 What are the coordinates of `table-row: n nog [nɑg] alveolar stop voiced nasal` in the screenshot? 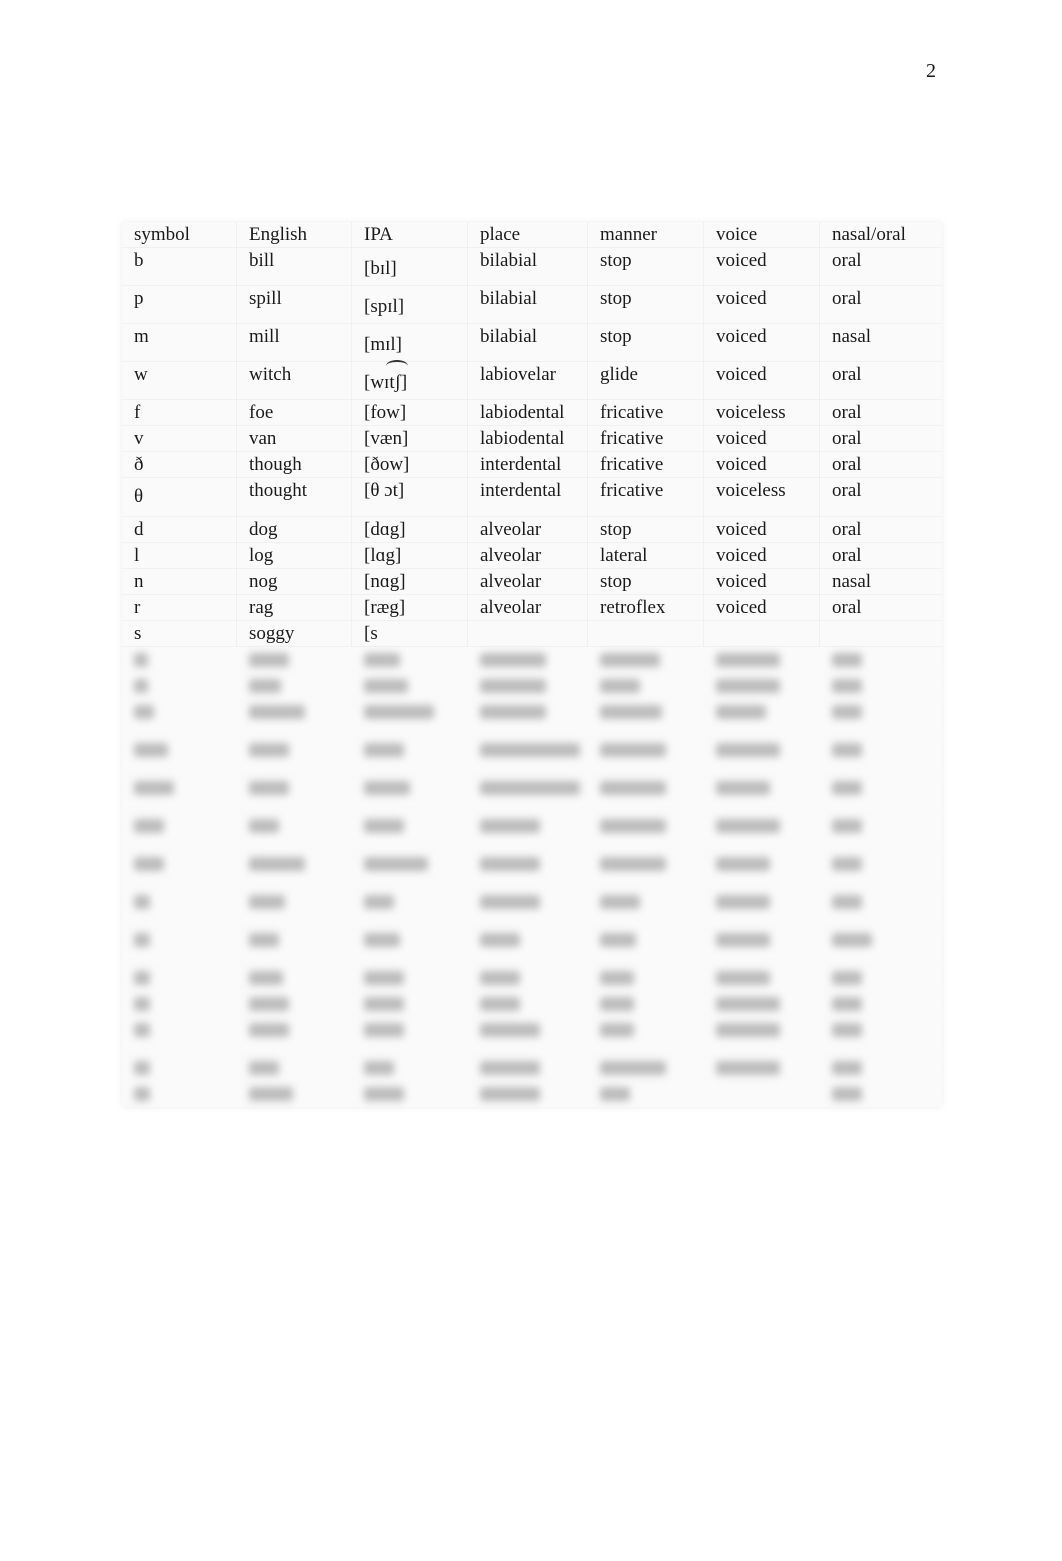 It's located at (532, 582).